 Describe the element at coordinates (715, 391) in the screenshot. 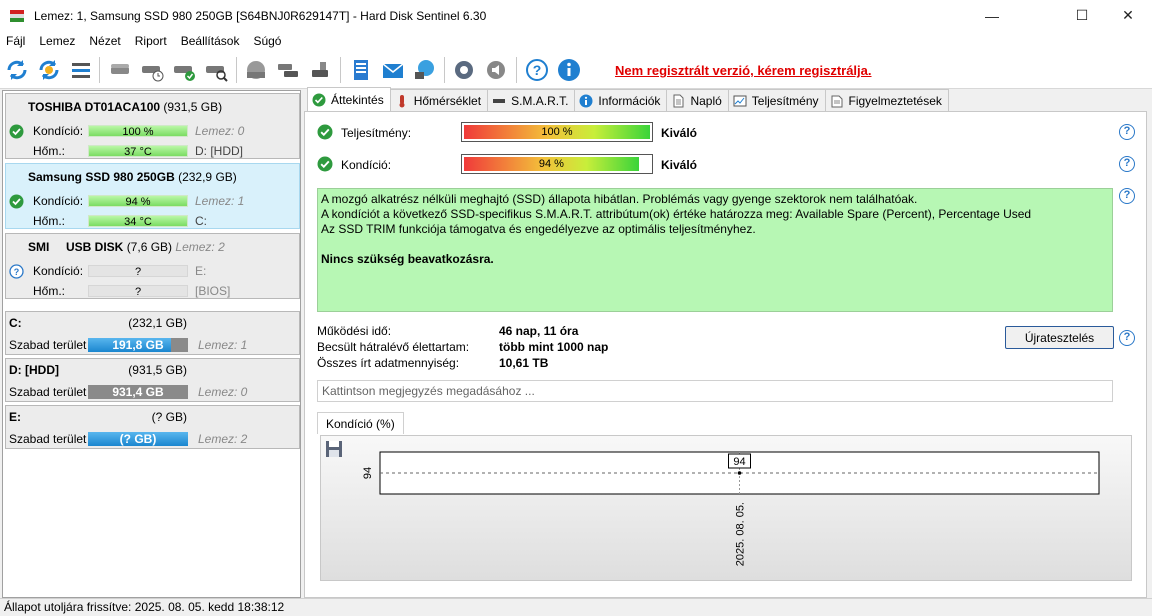

I see `note-input` at that location.